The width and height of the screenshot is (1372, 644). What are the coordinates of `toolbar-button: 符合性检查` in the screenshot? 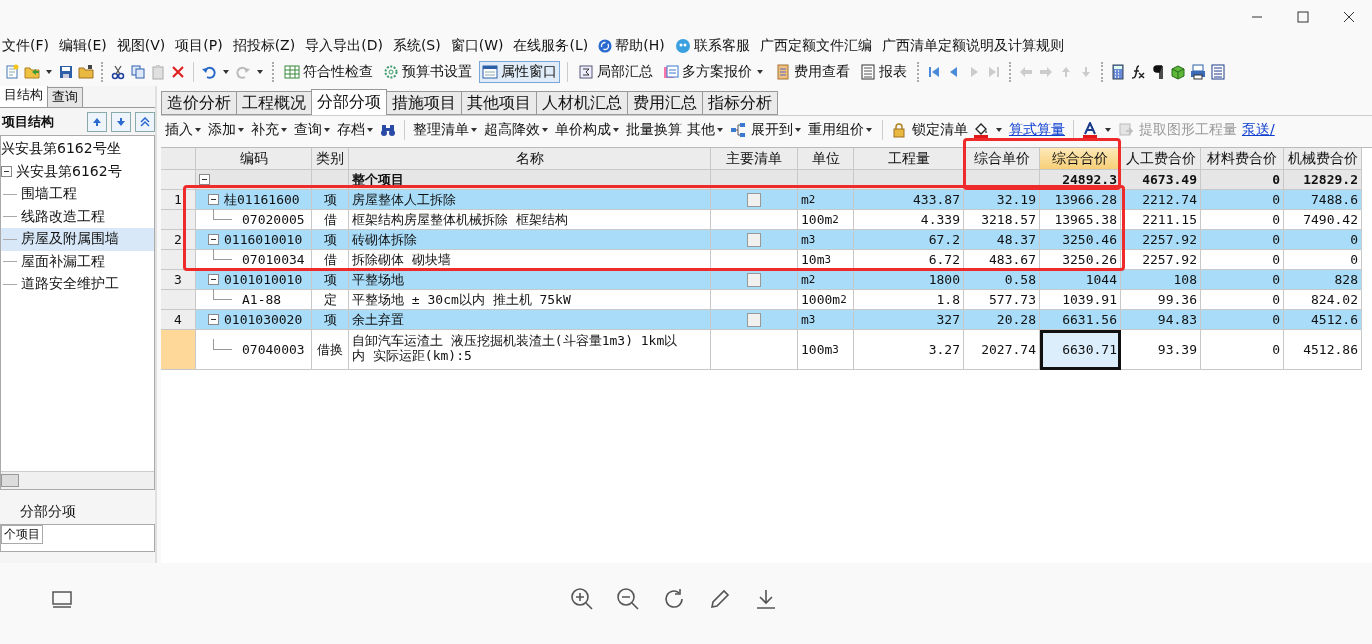 It's located at (328, 72).